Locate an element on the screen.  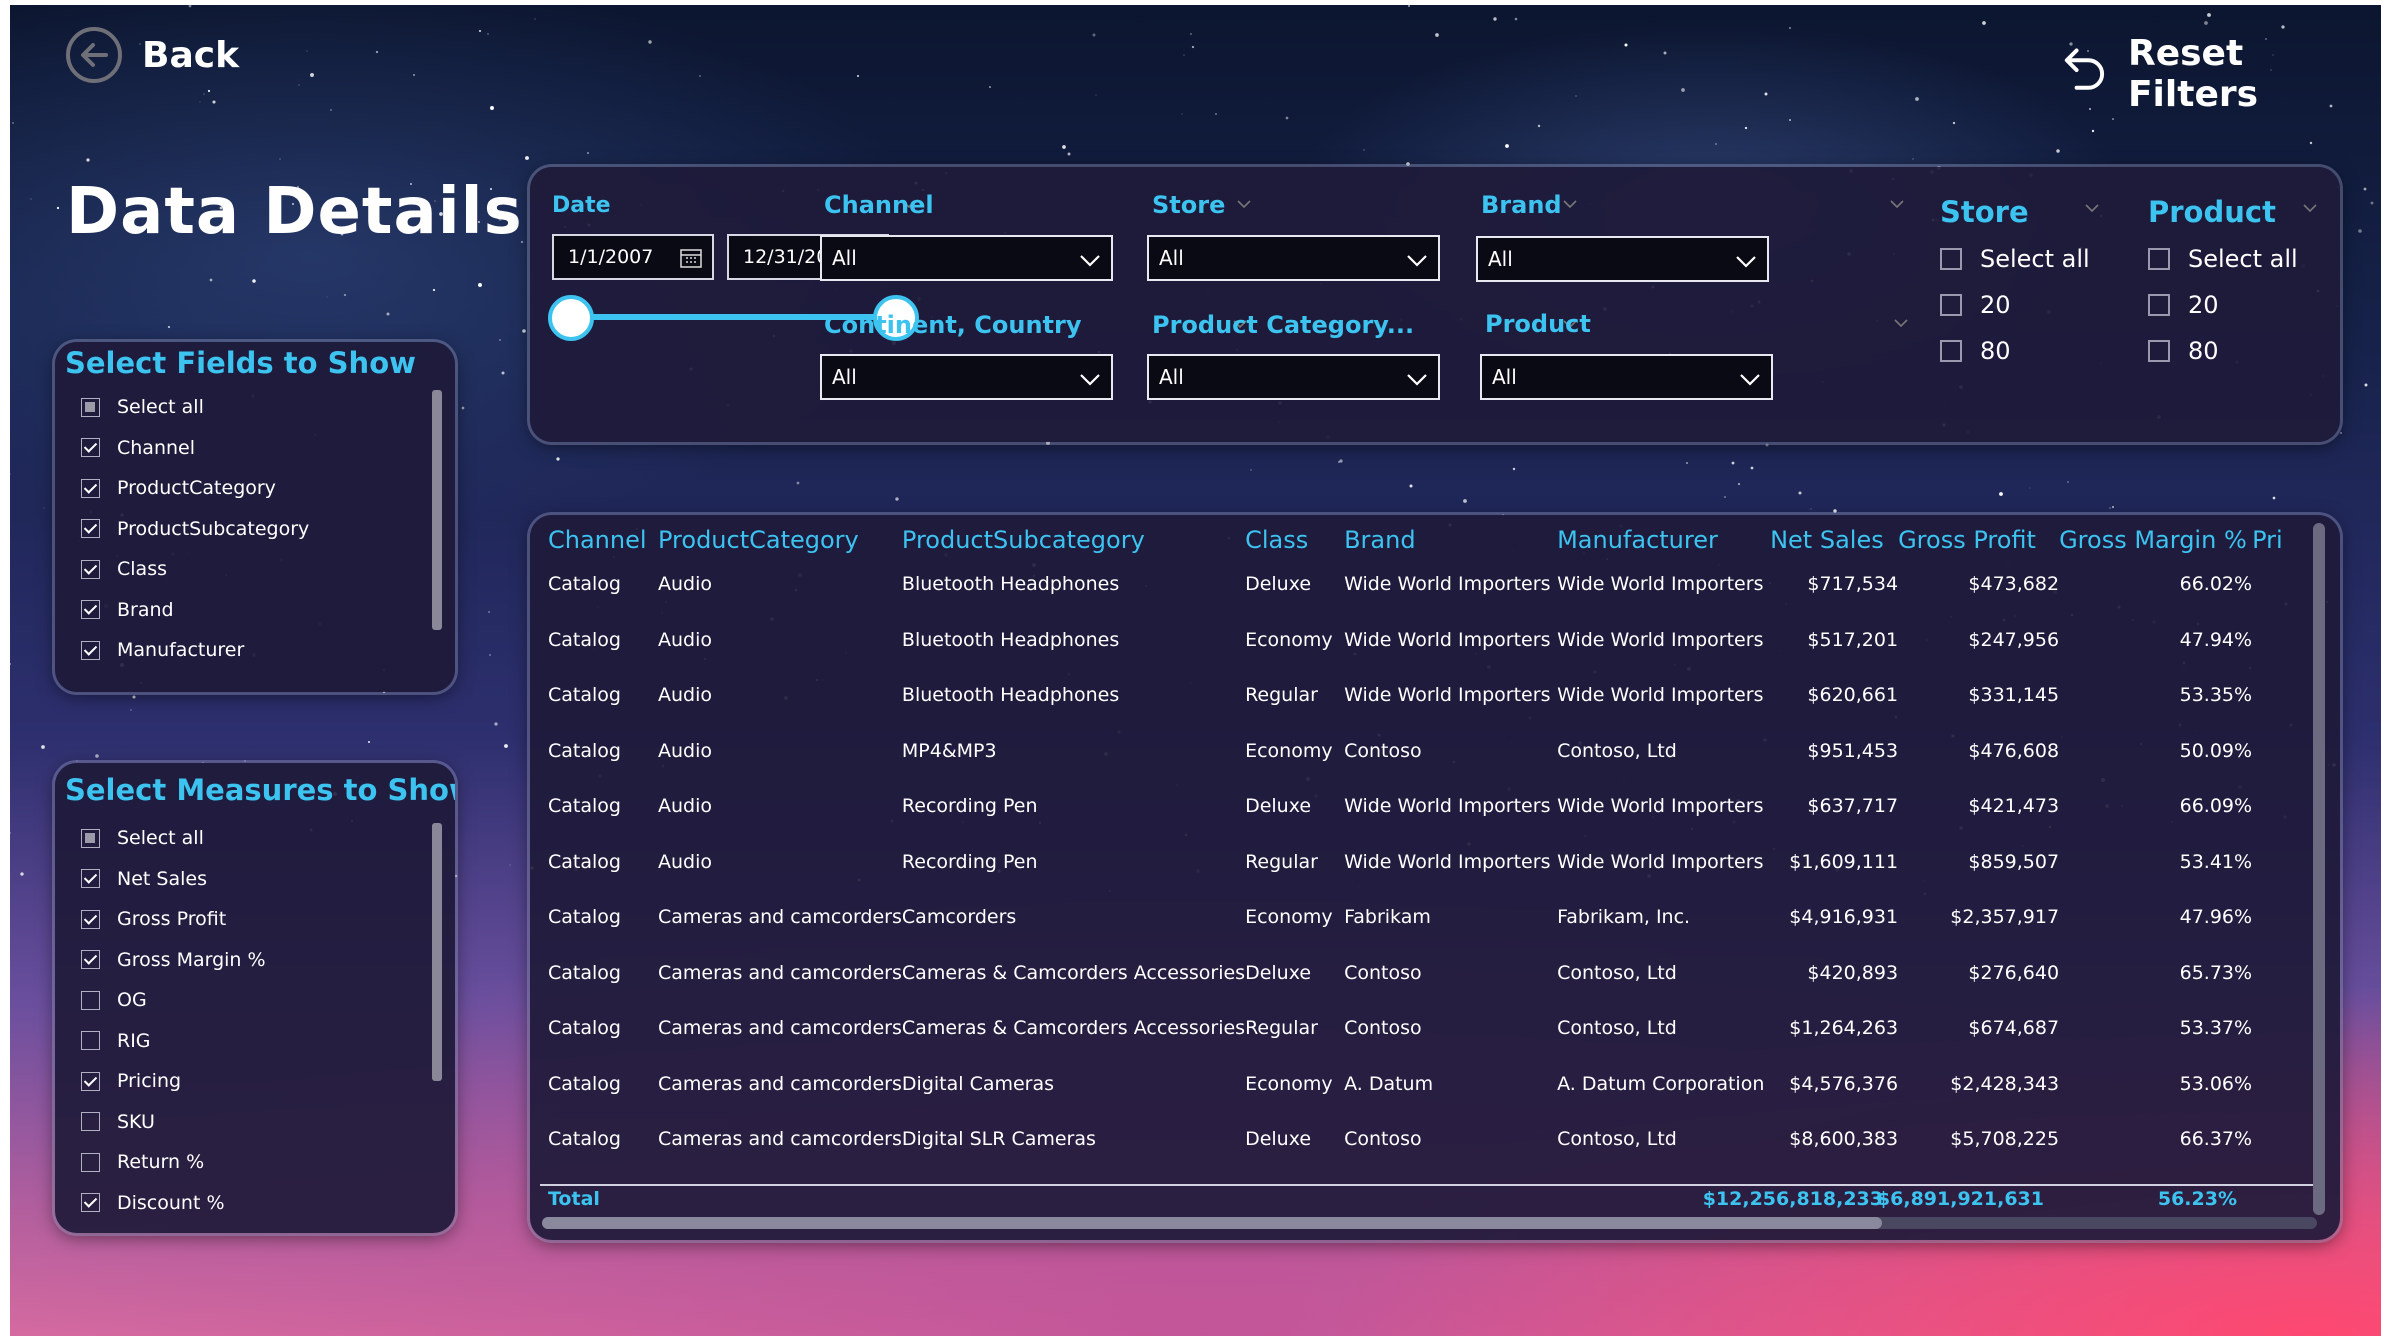
list-item: Gross Profit is located at coordinates (153, 919).